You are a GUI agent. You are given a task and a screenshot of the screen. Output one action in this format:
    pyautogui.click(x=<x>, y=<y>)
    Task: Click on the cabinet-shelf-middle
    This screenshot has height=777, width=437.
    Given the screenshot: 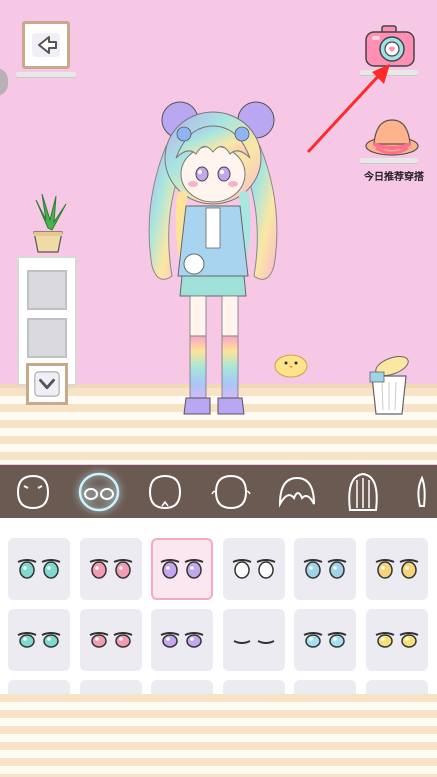 What is the action you would take?
    pyautogui.click(x=47, y=338)
    